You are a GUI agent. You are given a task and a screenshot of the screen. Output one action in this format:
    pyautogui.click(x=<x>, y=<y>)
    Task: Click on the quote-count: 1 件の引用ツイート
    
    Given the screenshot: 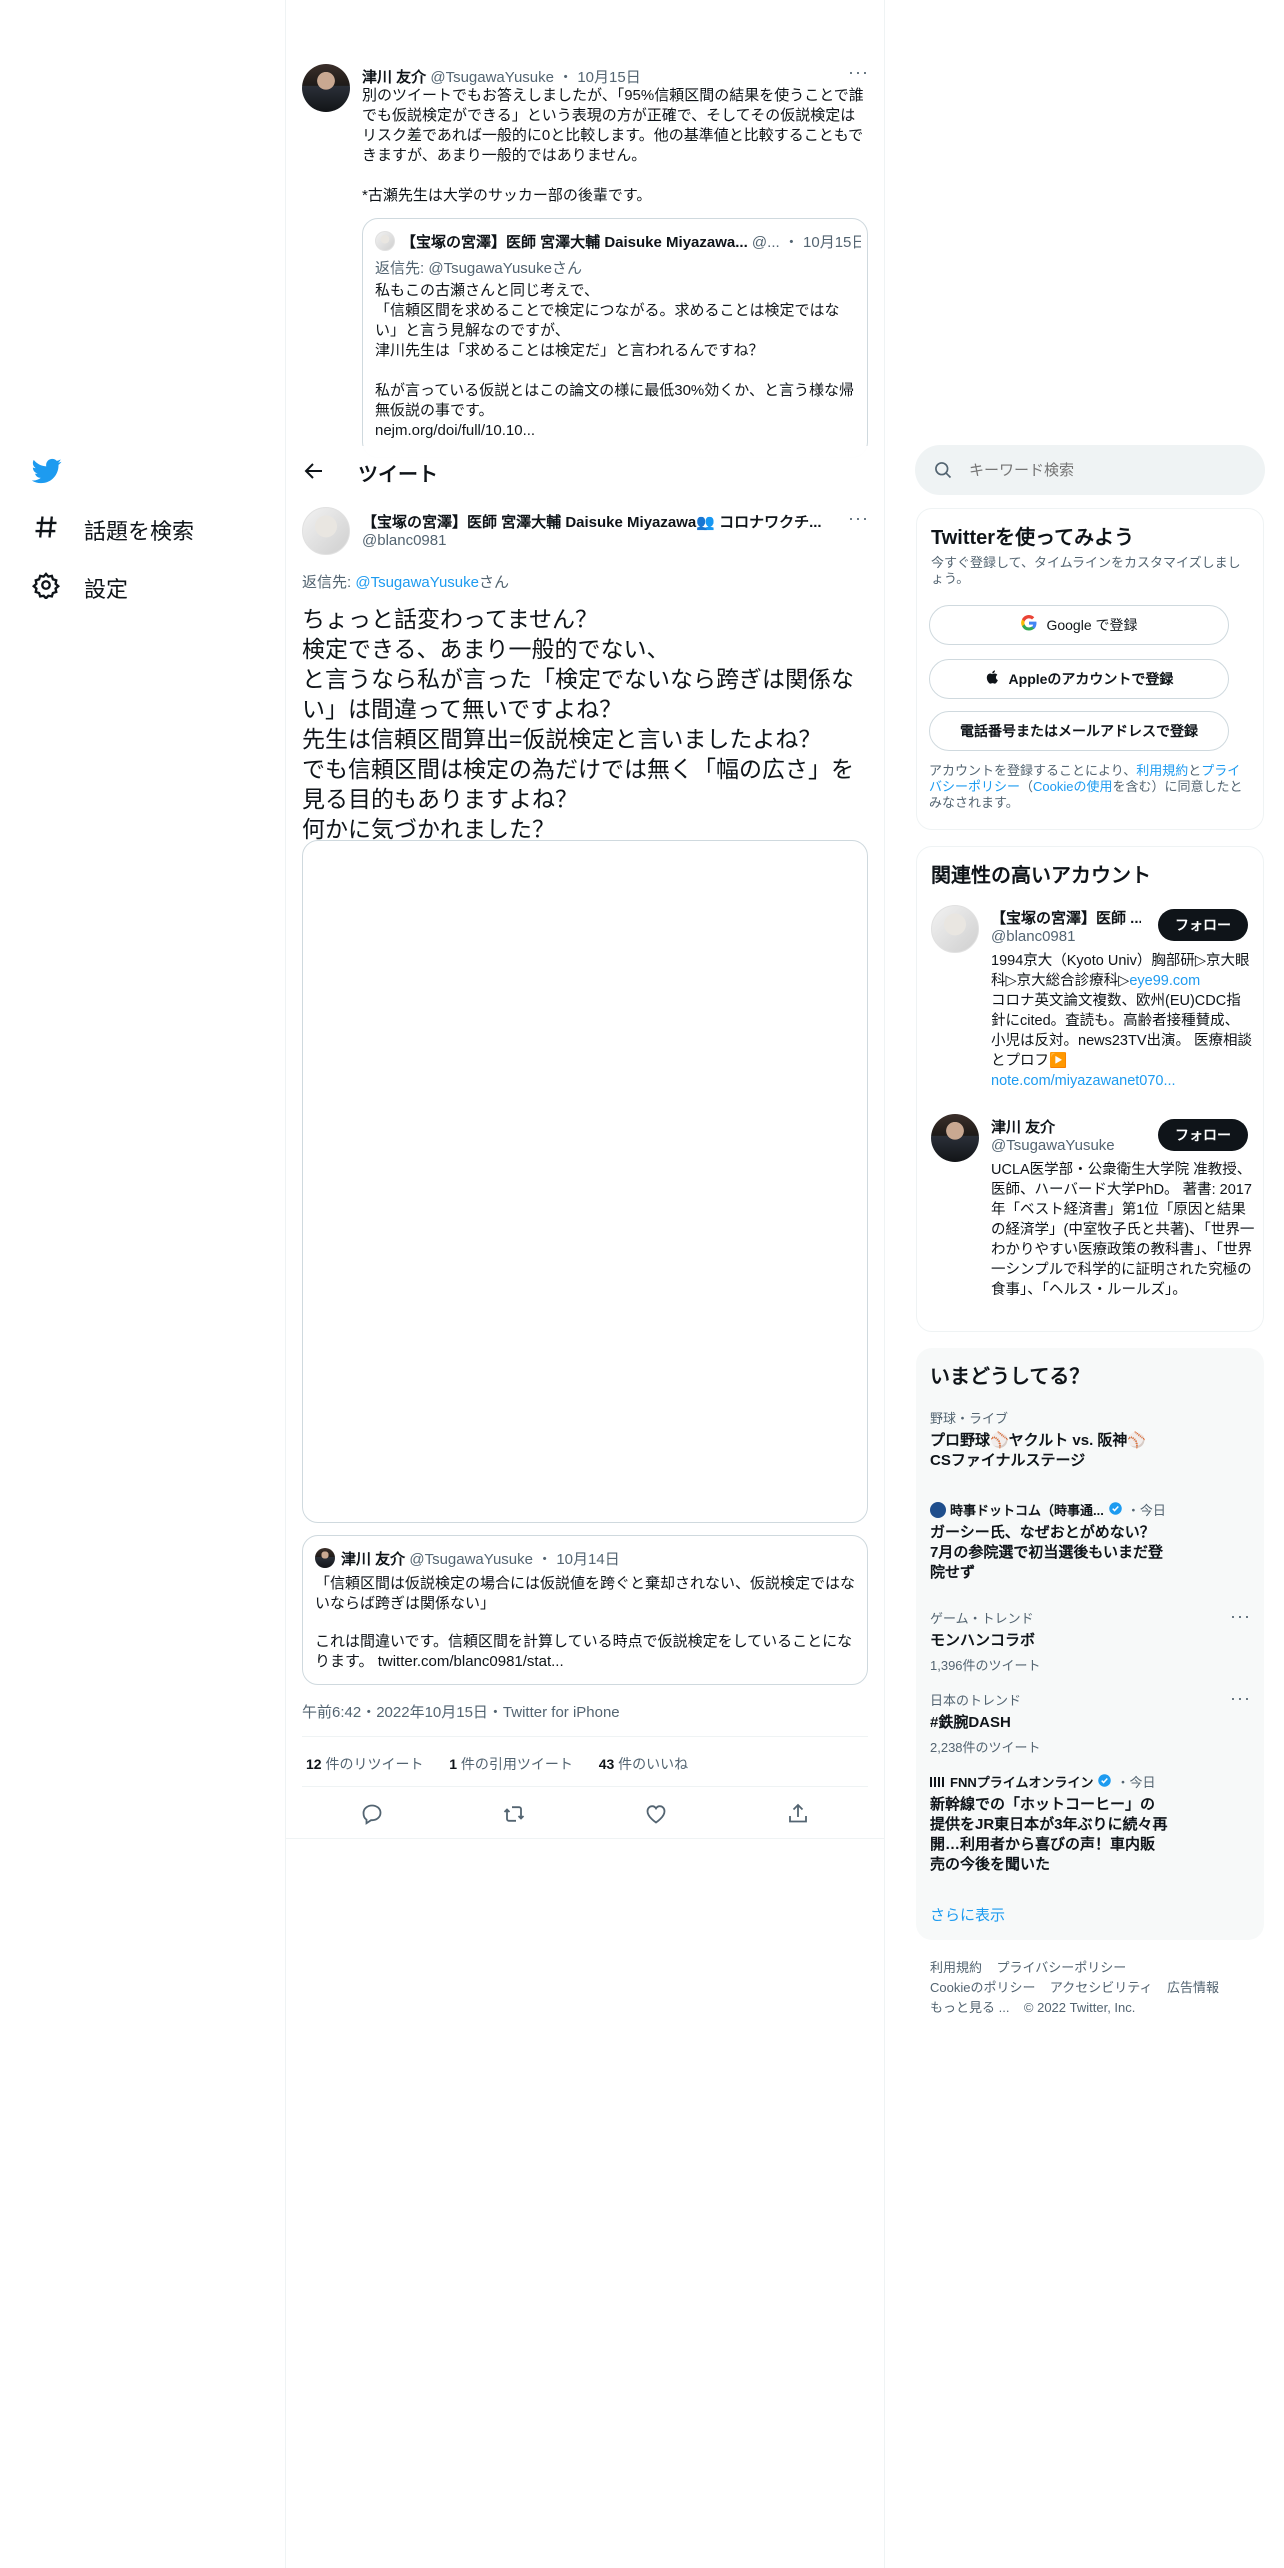 What is the action you would take?
    pyautogui.click(x=511, y=1764)
    